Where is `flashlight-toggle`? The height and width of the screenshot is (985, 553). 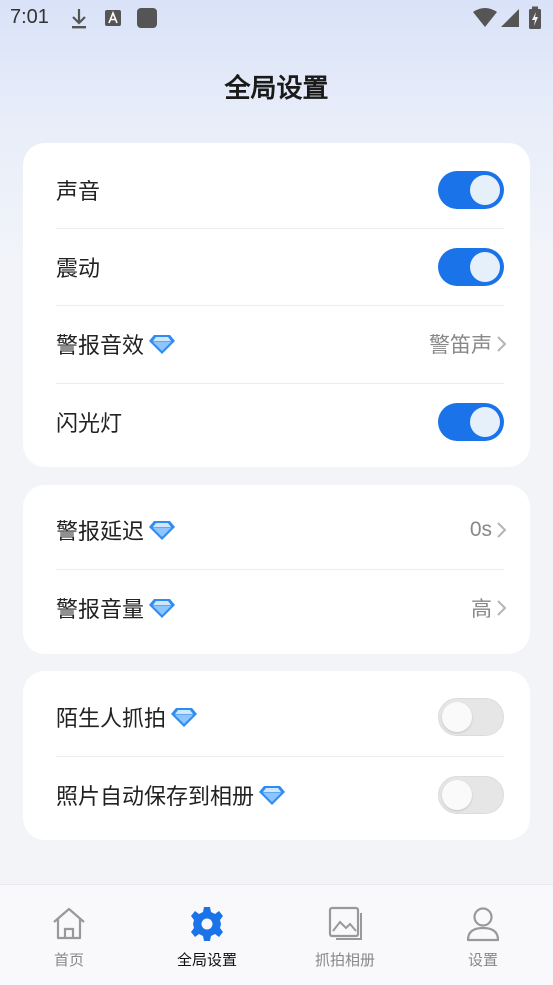
flashlight-toggle is located at coordinates (471, 422).